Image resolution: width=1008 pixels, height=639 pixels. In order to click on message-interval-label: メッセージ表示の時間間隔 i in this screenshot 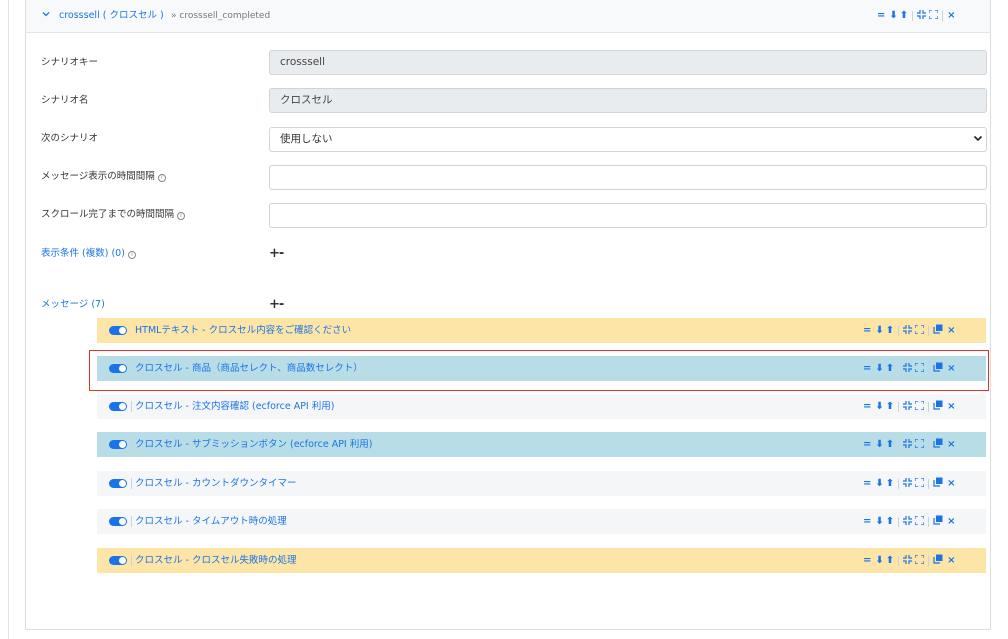, I will do `click(103, 177)`.